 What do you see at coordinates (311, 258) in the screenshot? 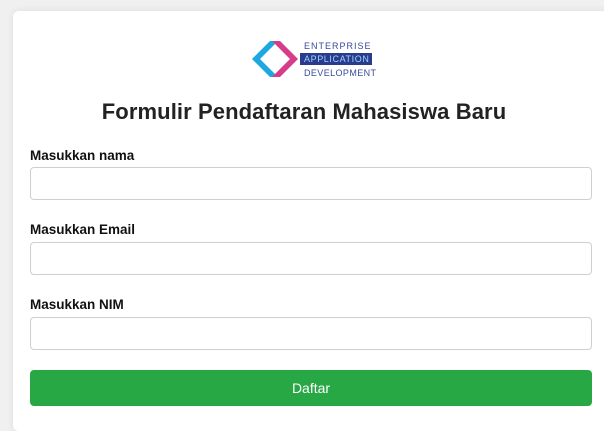
I see `email-input` at bounding box center [311, 258].